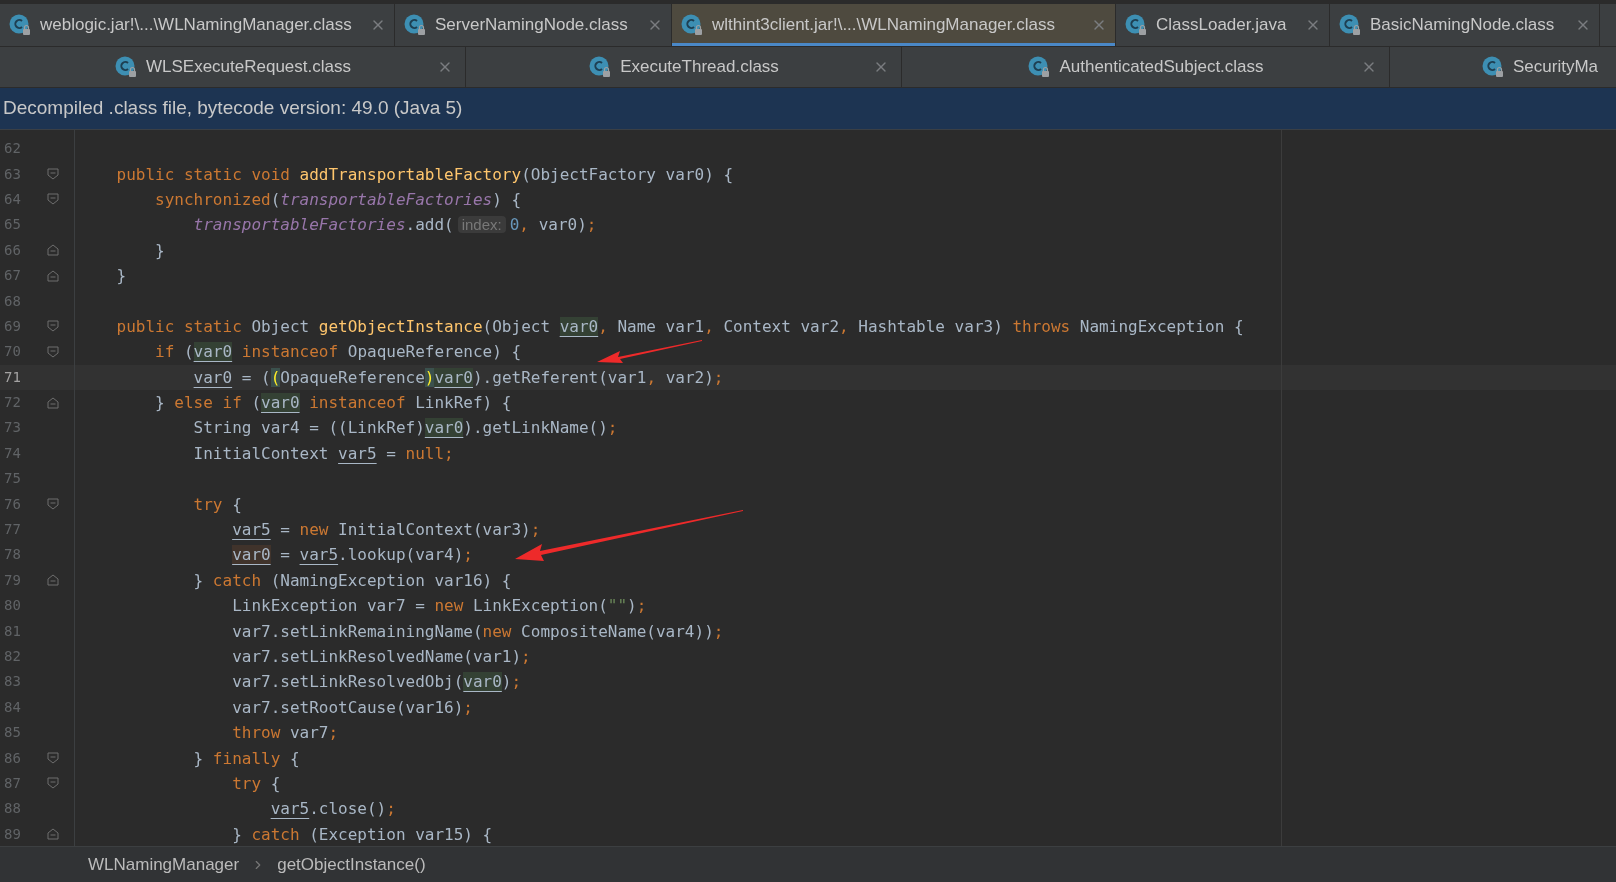 The width and height of the screenshot is (1616, 882). Describe the element at coordinates (246, 758) in the screenshot. I see `code-line: } finally {` at that location.